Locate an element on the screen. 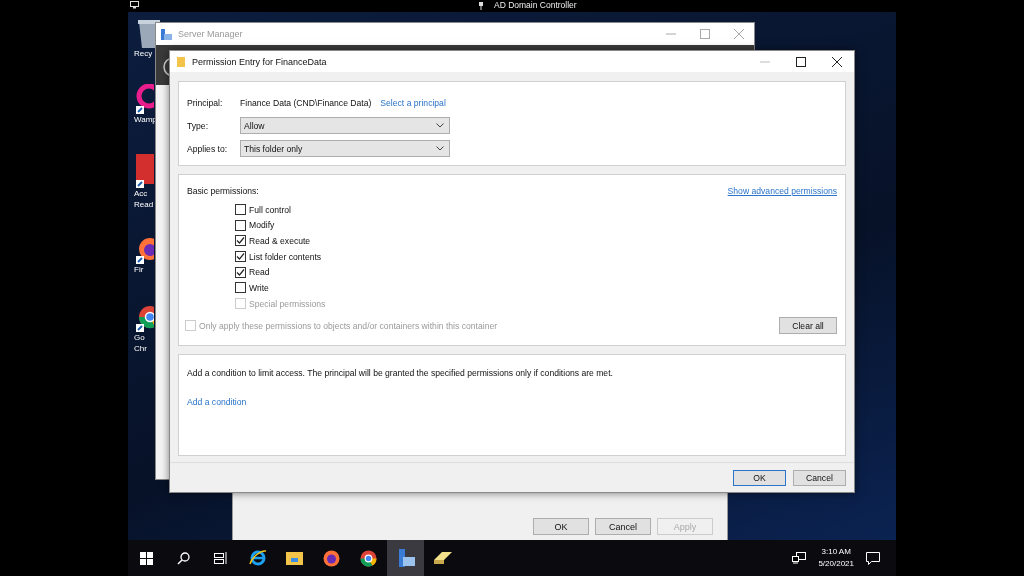 Image resolution: width=1024 pixels, height=576 pixels. checkbox-label: Full control is located at coordinates (270, 209).